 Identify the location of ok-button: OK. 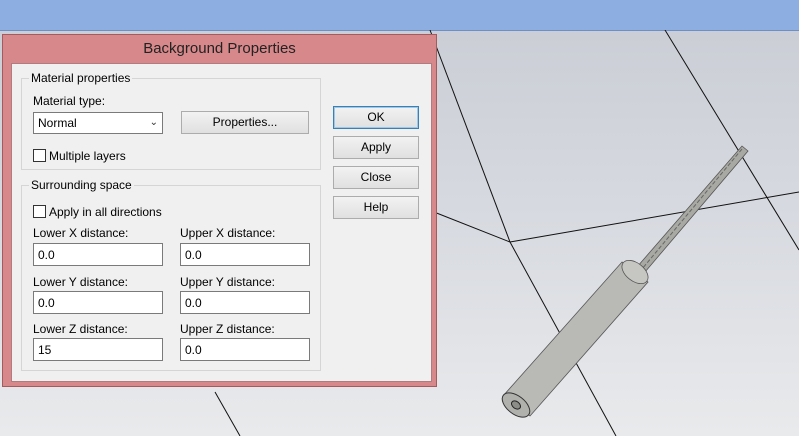
(376, 117).